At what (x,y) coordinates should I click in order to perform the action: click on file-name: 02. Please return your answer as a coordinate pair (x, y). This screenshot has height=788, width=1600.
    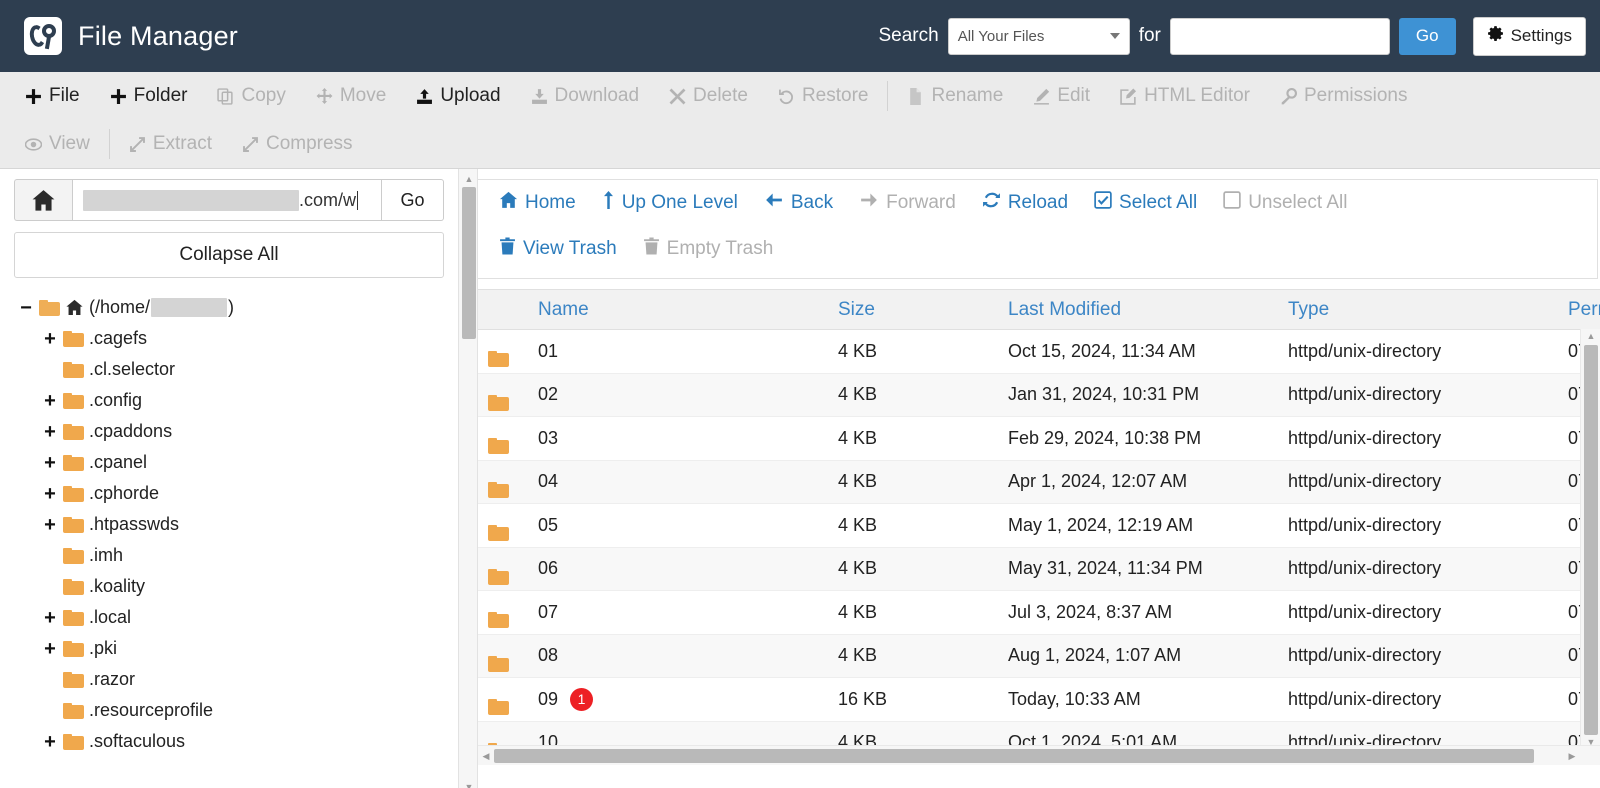
    Looking at the image, I should click on (548, 394).